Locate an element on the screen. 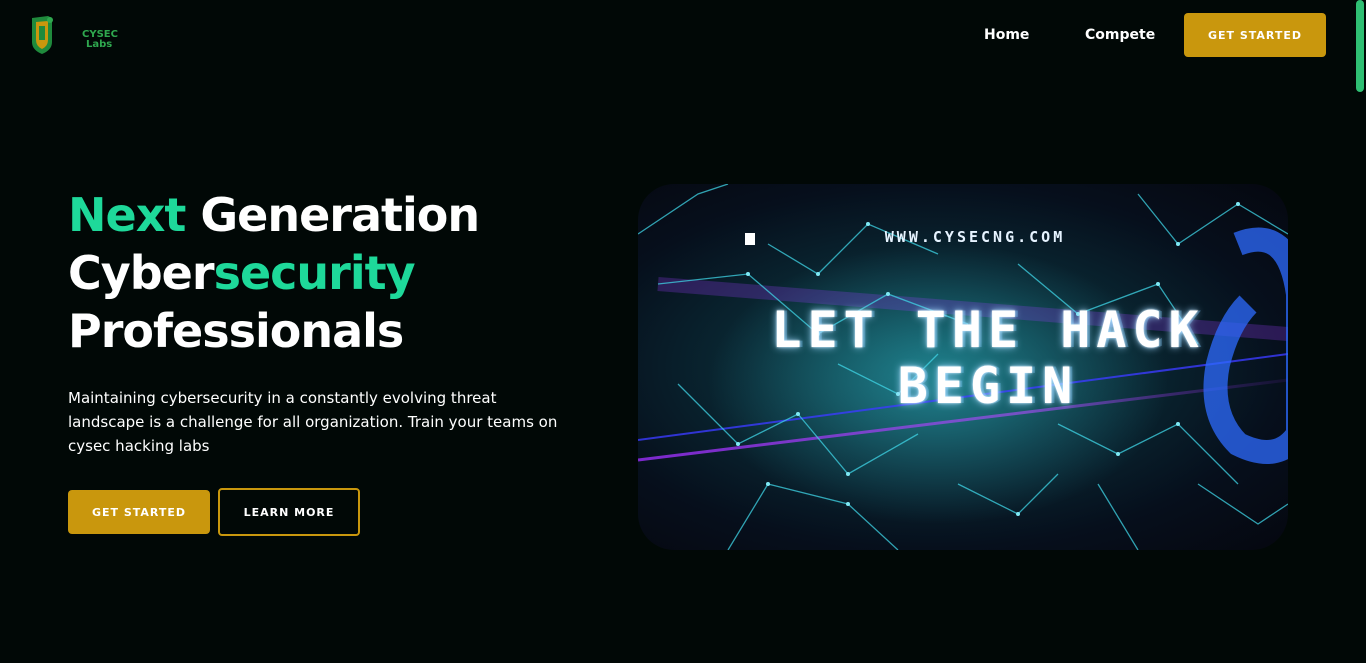 This screenshot has height=663, width=1366. cysec-labs-logo: CYSEC Labs is located at coordinates (74, 35).